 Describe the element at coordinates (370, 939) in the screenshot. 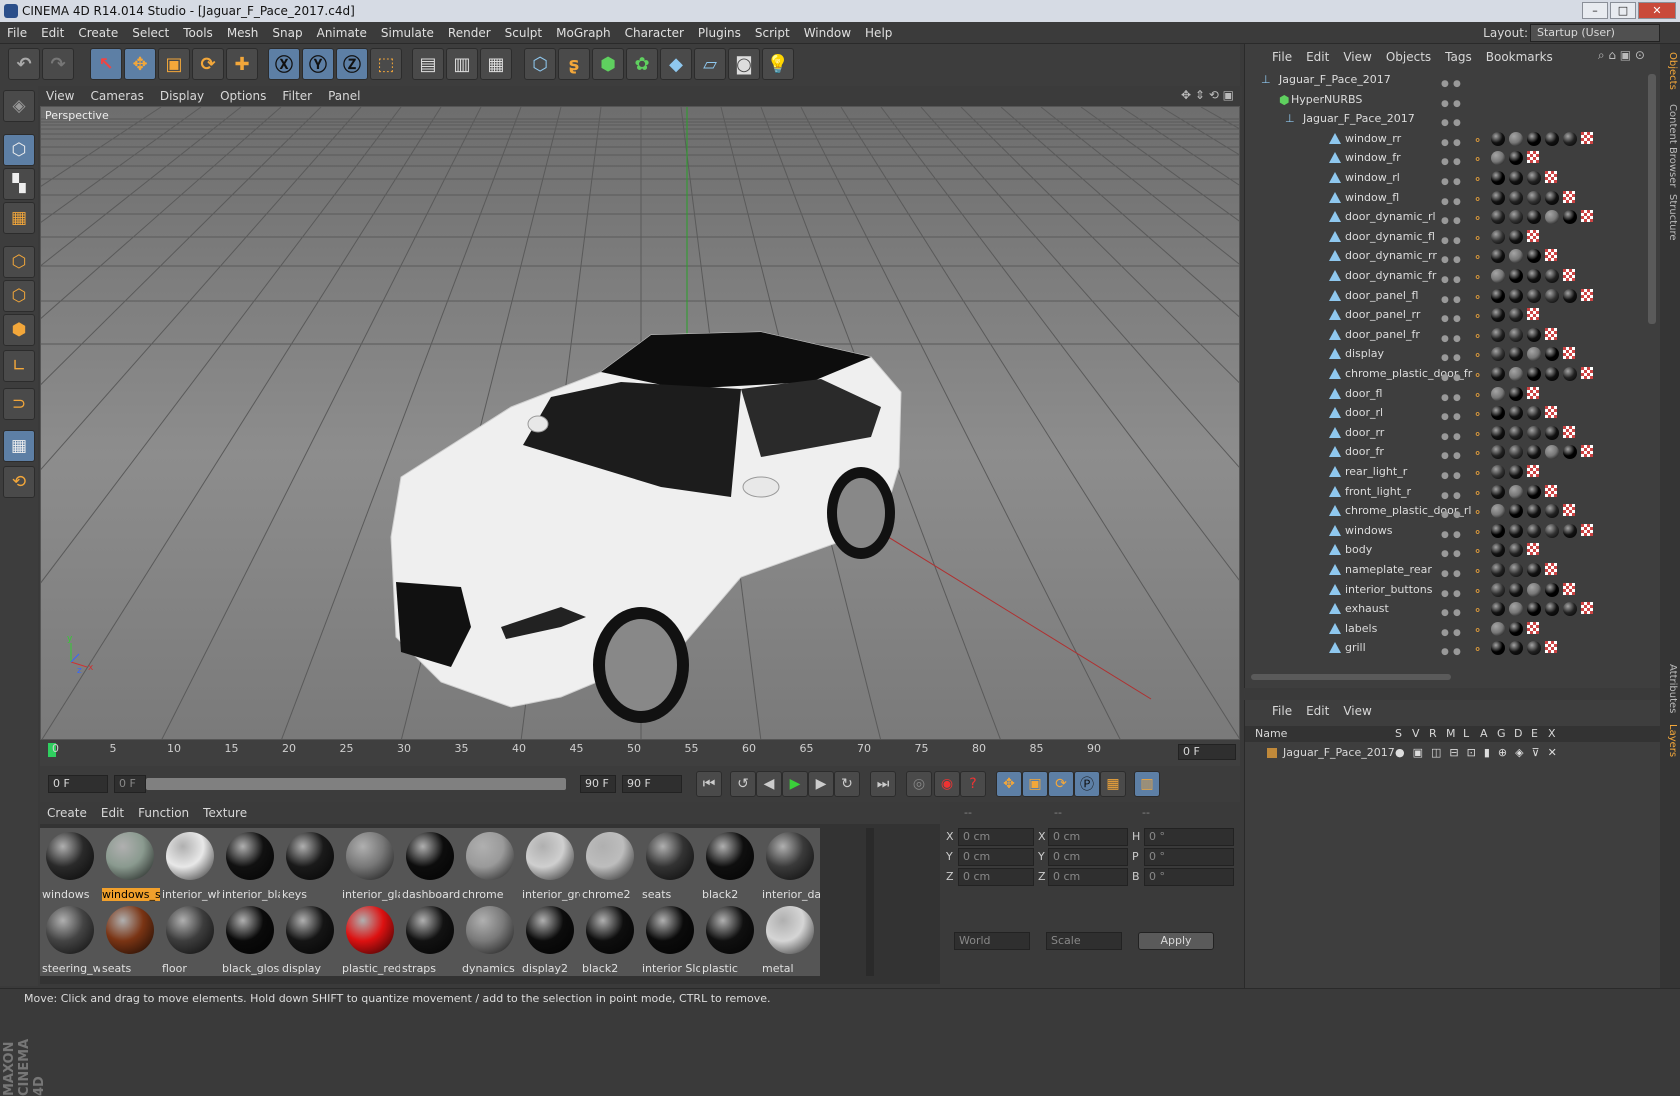

I see `material-swatch: plastic_red` at that location.